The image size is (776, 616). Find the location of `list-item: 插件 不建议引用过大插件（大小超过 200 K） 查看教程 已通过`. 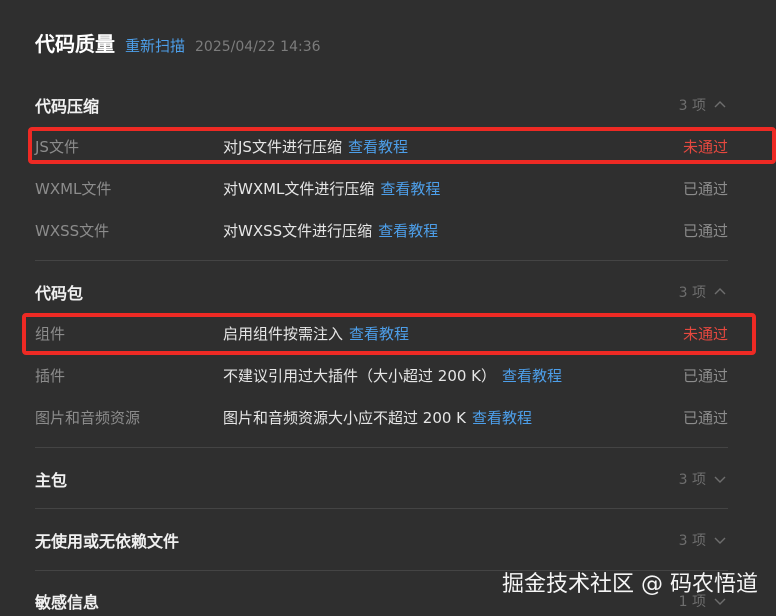

list-item: 插件 不建议引用过大插件（大小超过 200 K） 查看教程 已通过 is located at coordinates (381, 375).